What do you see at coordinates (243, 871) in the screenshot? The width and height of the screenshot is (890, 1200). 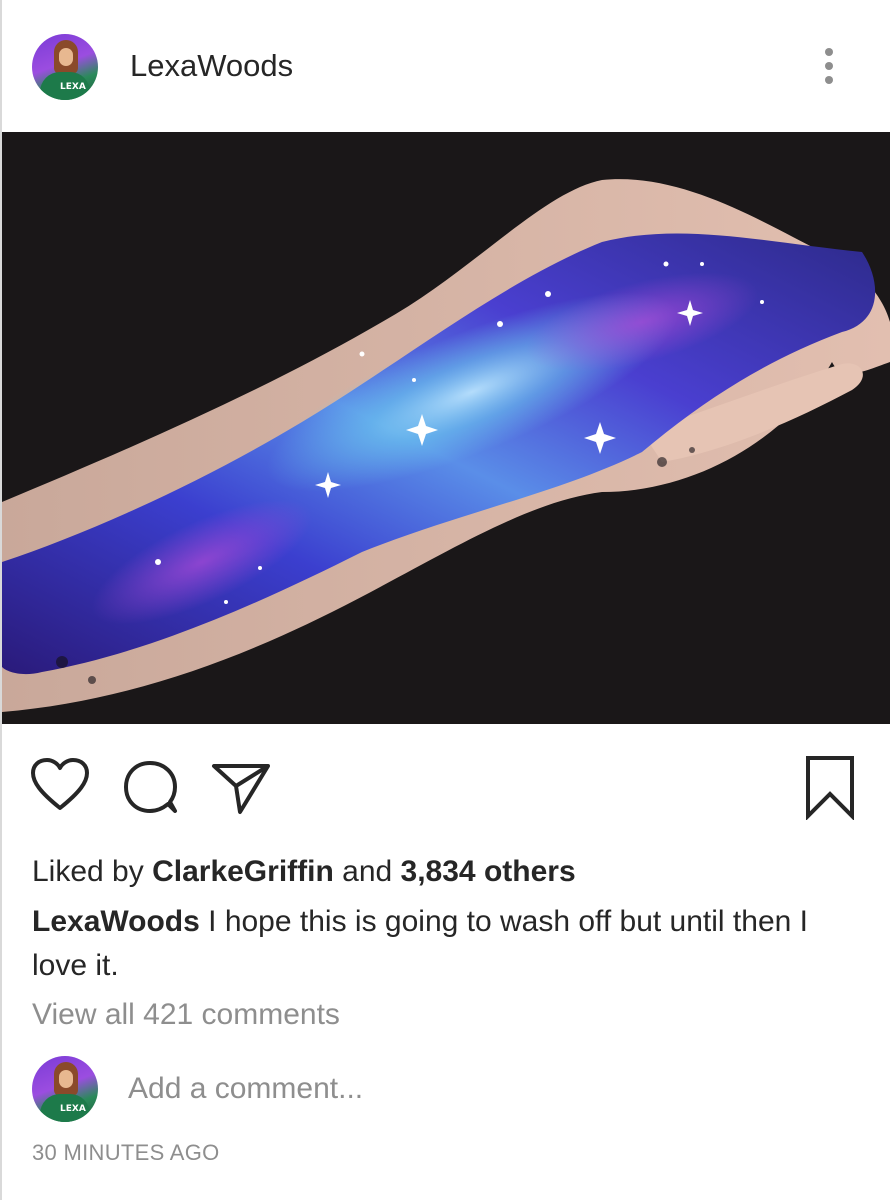 I see `liked-by-user: ClarkeGriffin` at bounding box center [243, 871].